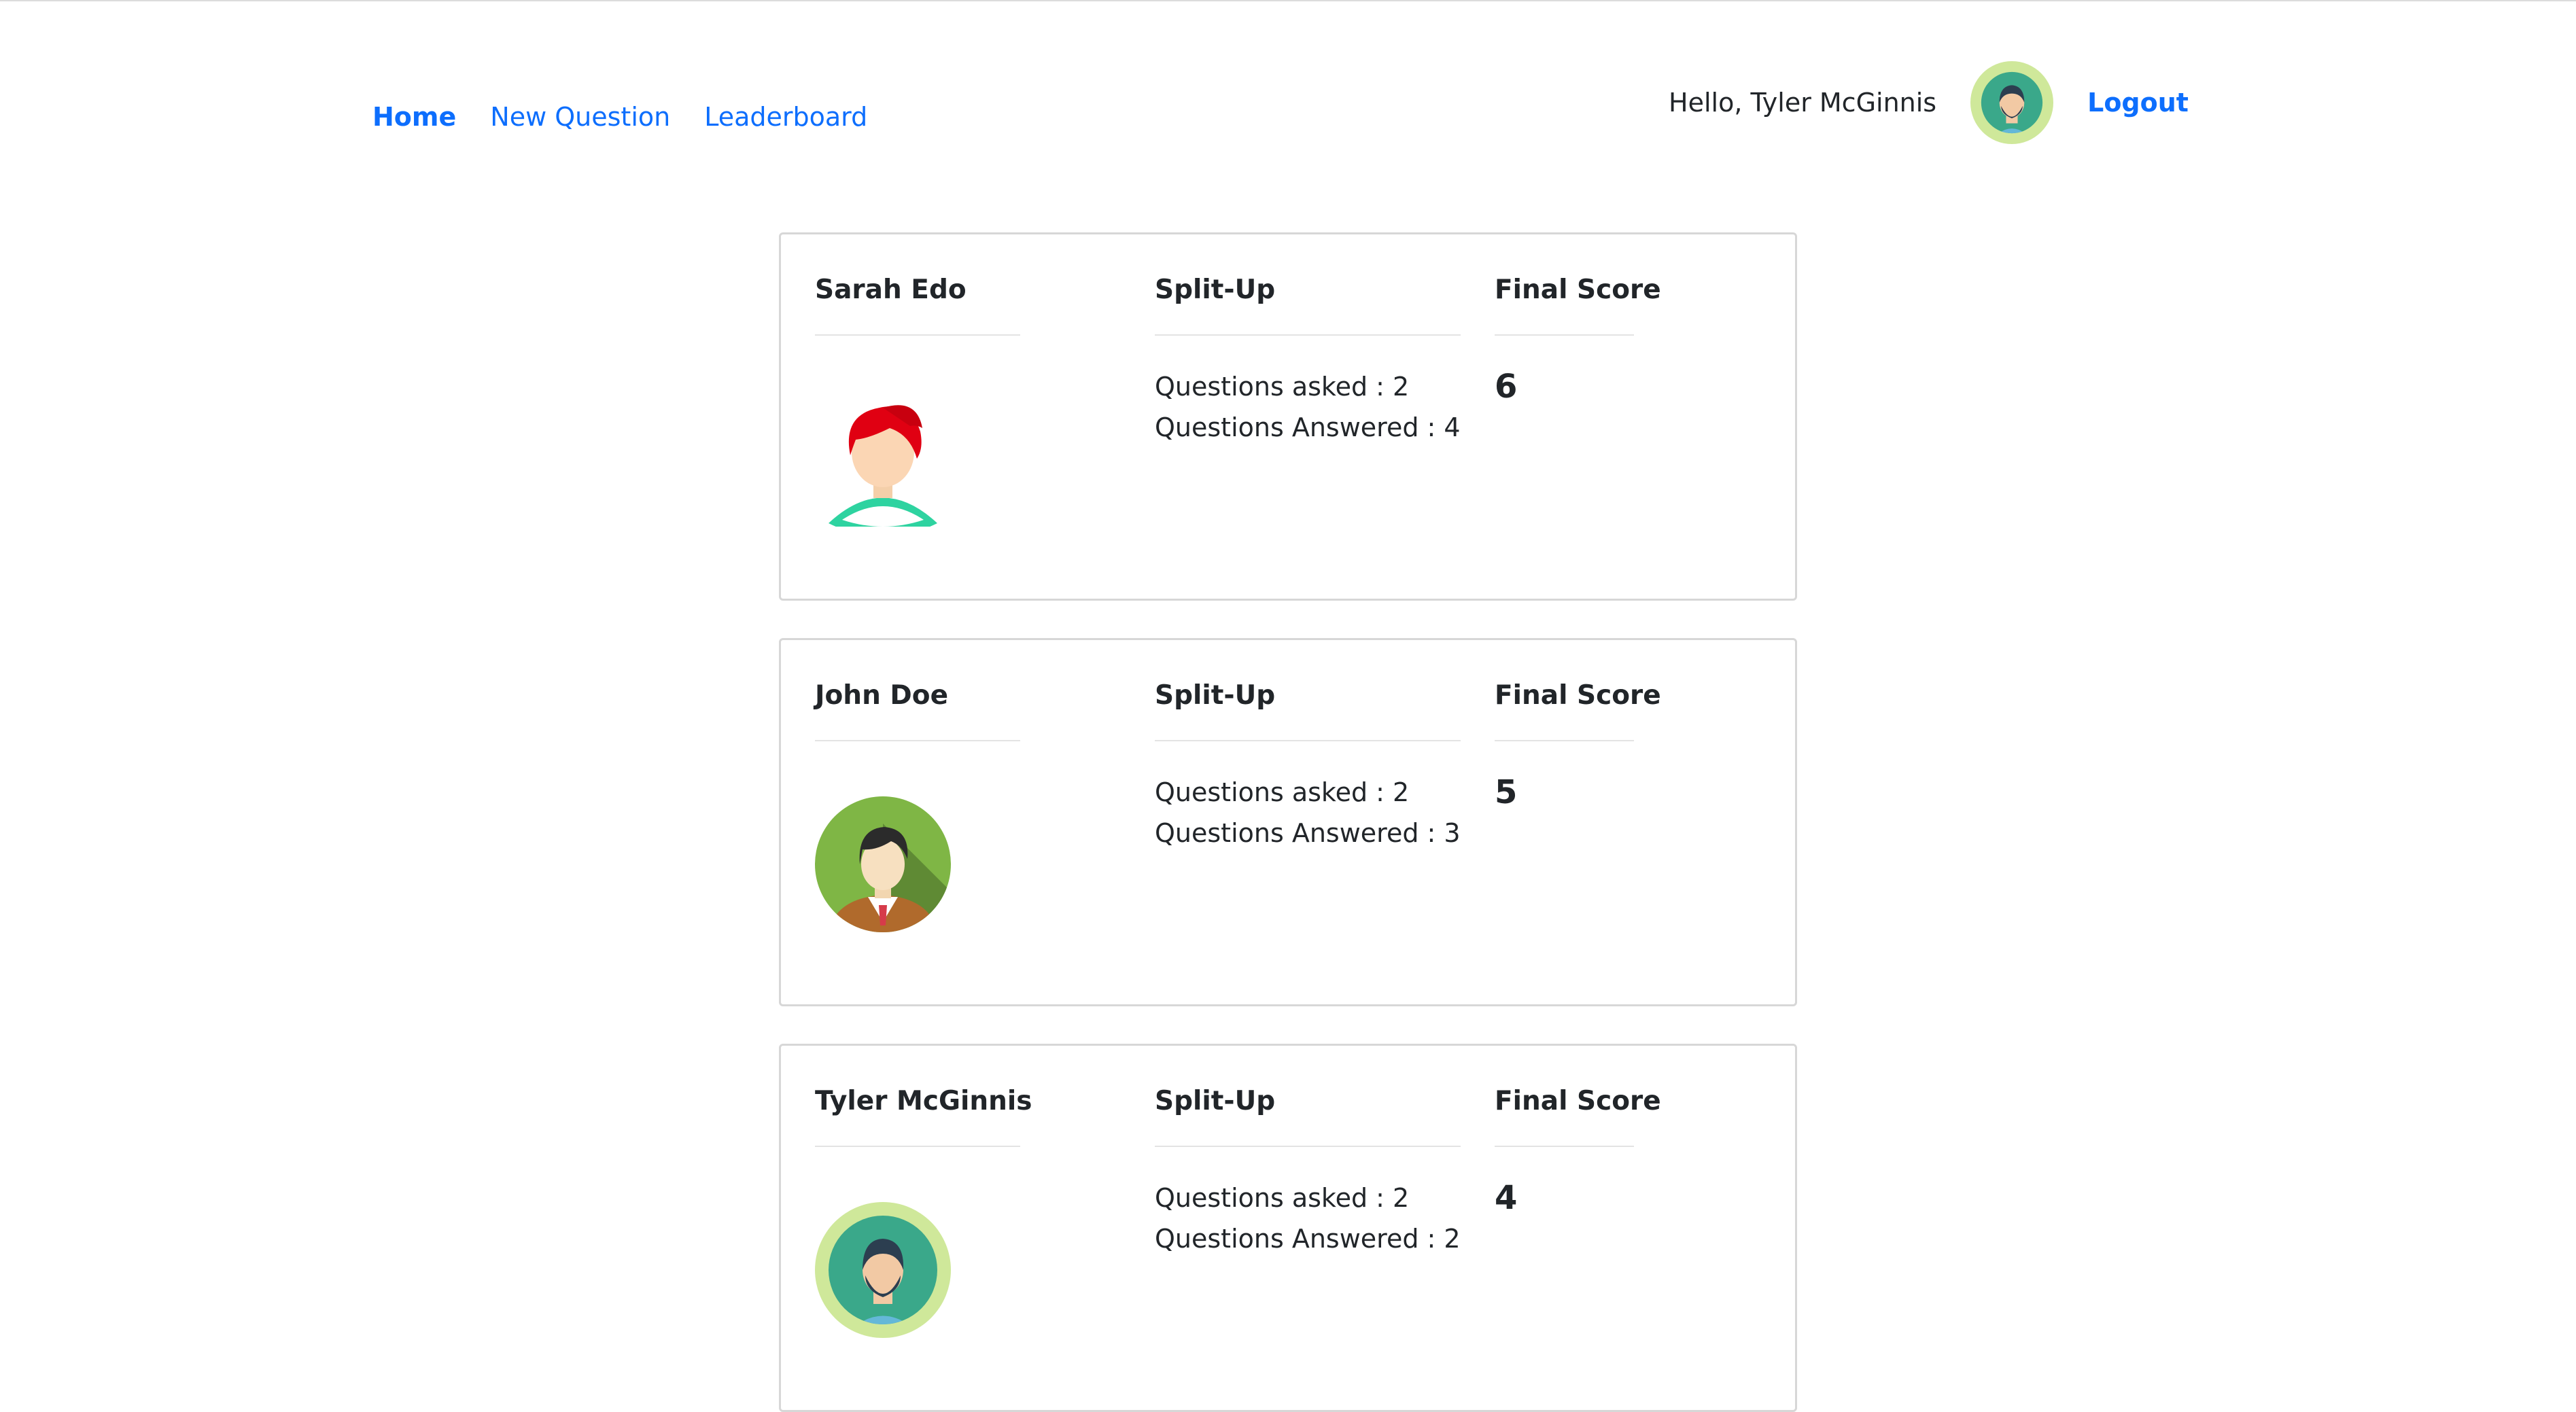 Image resolution: width=2576 pixels, height=1412 pixels. I want to click on user-column: John Doe, so click(917, 690).